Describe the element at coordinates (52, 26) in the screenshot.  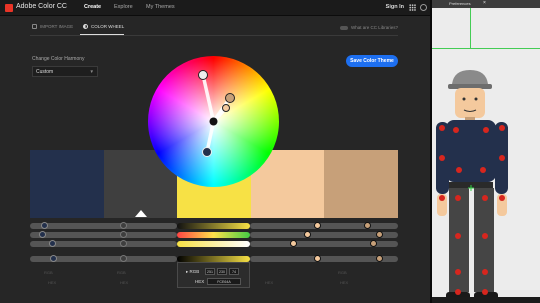
I see `tab-import-image: IMPORT IMAGE` at that location.